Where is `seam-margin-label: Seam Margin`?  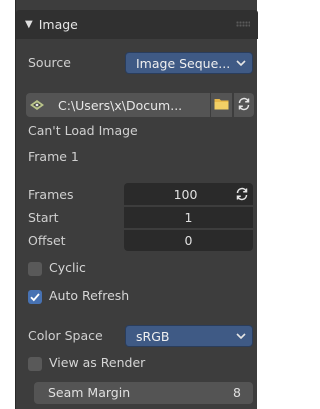
seam-margin-label: Seam Margin is located at coordinates (89, 392).